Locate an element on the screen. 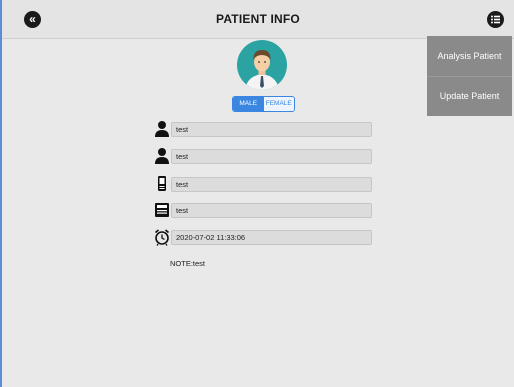 This screenshot has width=514, height=387. field-row-phone: test is located at coordinates (263, 184).